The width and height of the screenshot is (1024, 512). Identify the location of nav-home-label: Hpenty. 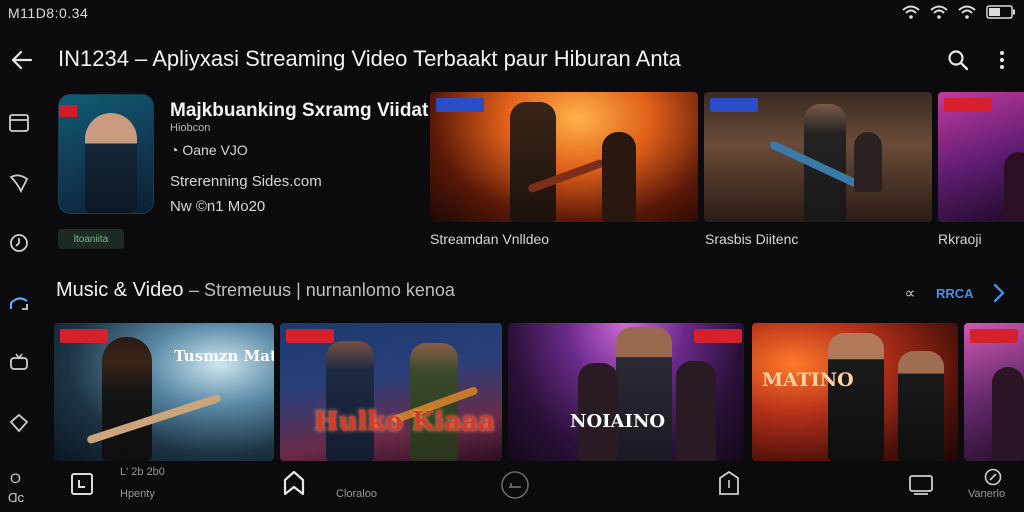
(137, 494).